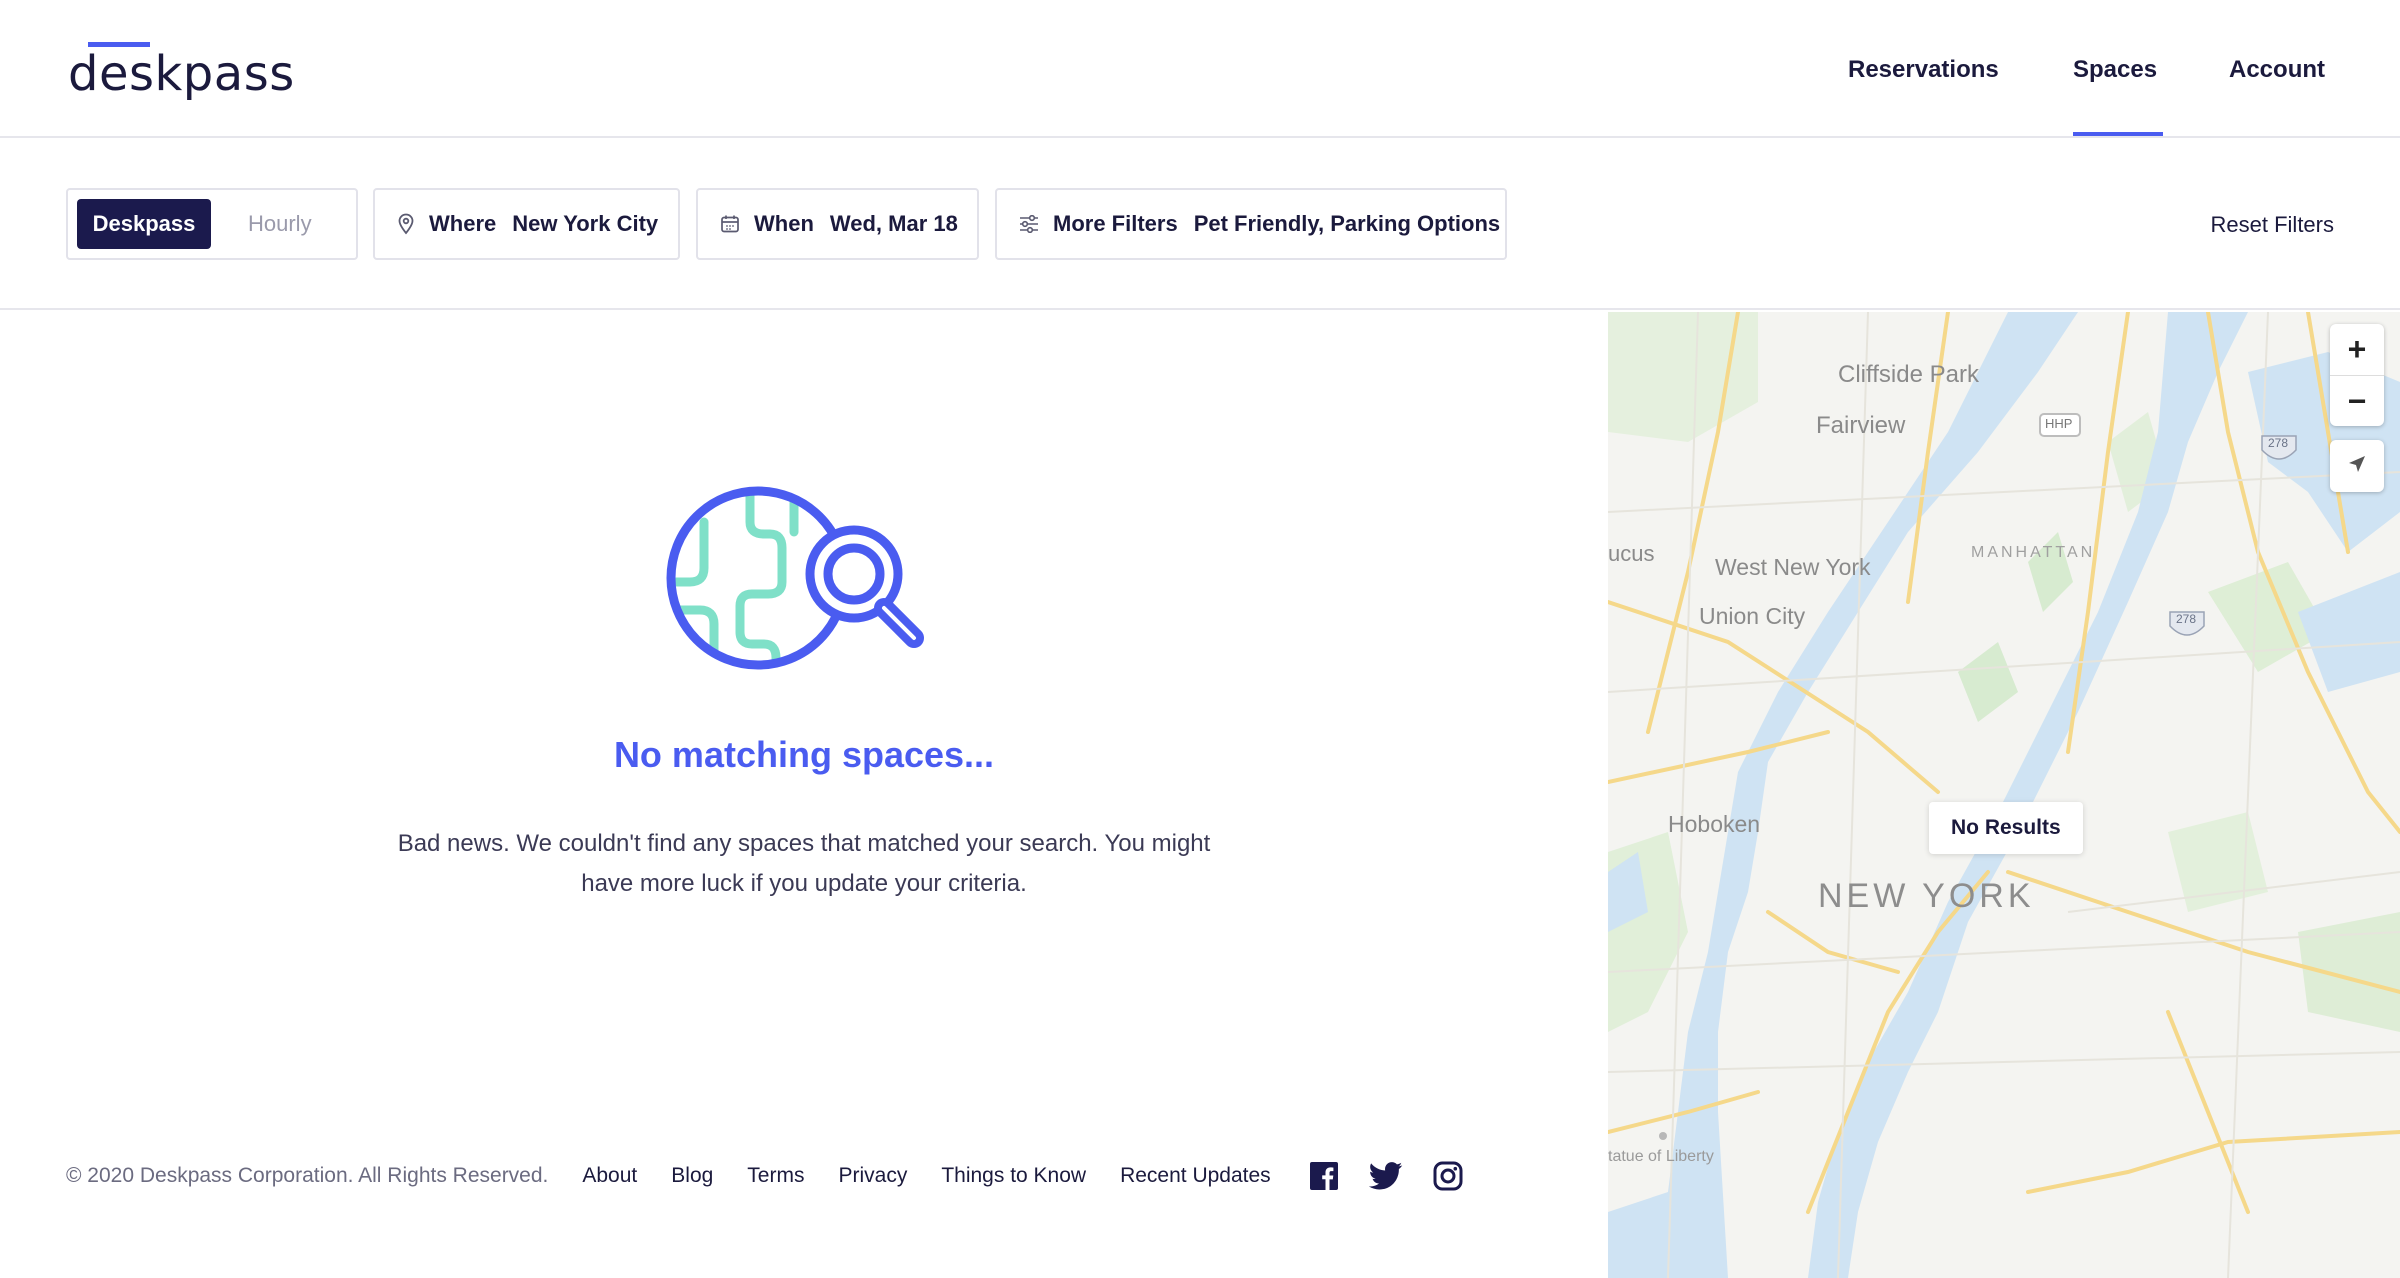  Describe the element at coordinates (585, 223) in the screenshot. I see `where-value: New York City` at that location.